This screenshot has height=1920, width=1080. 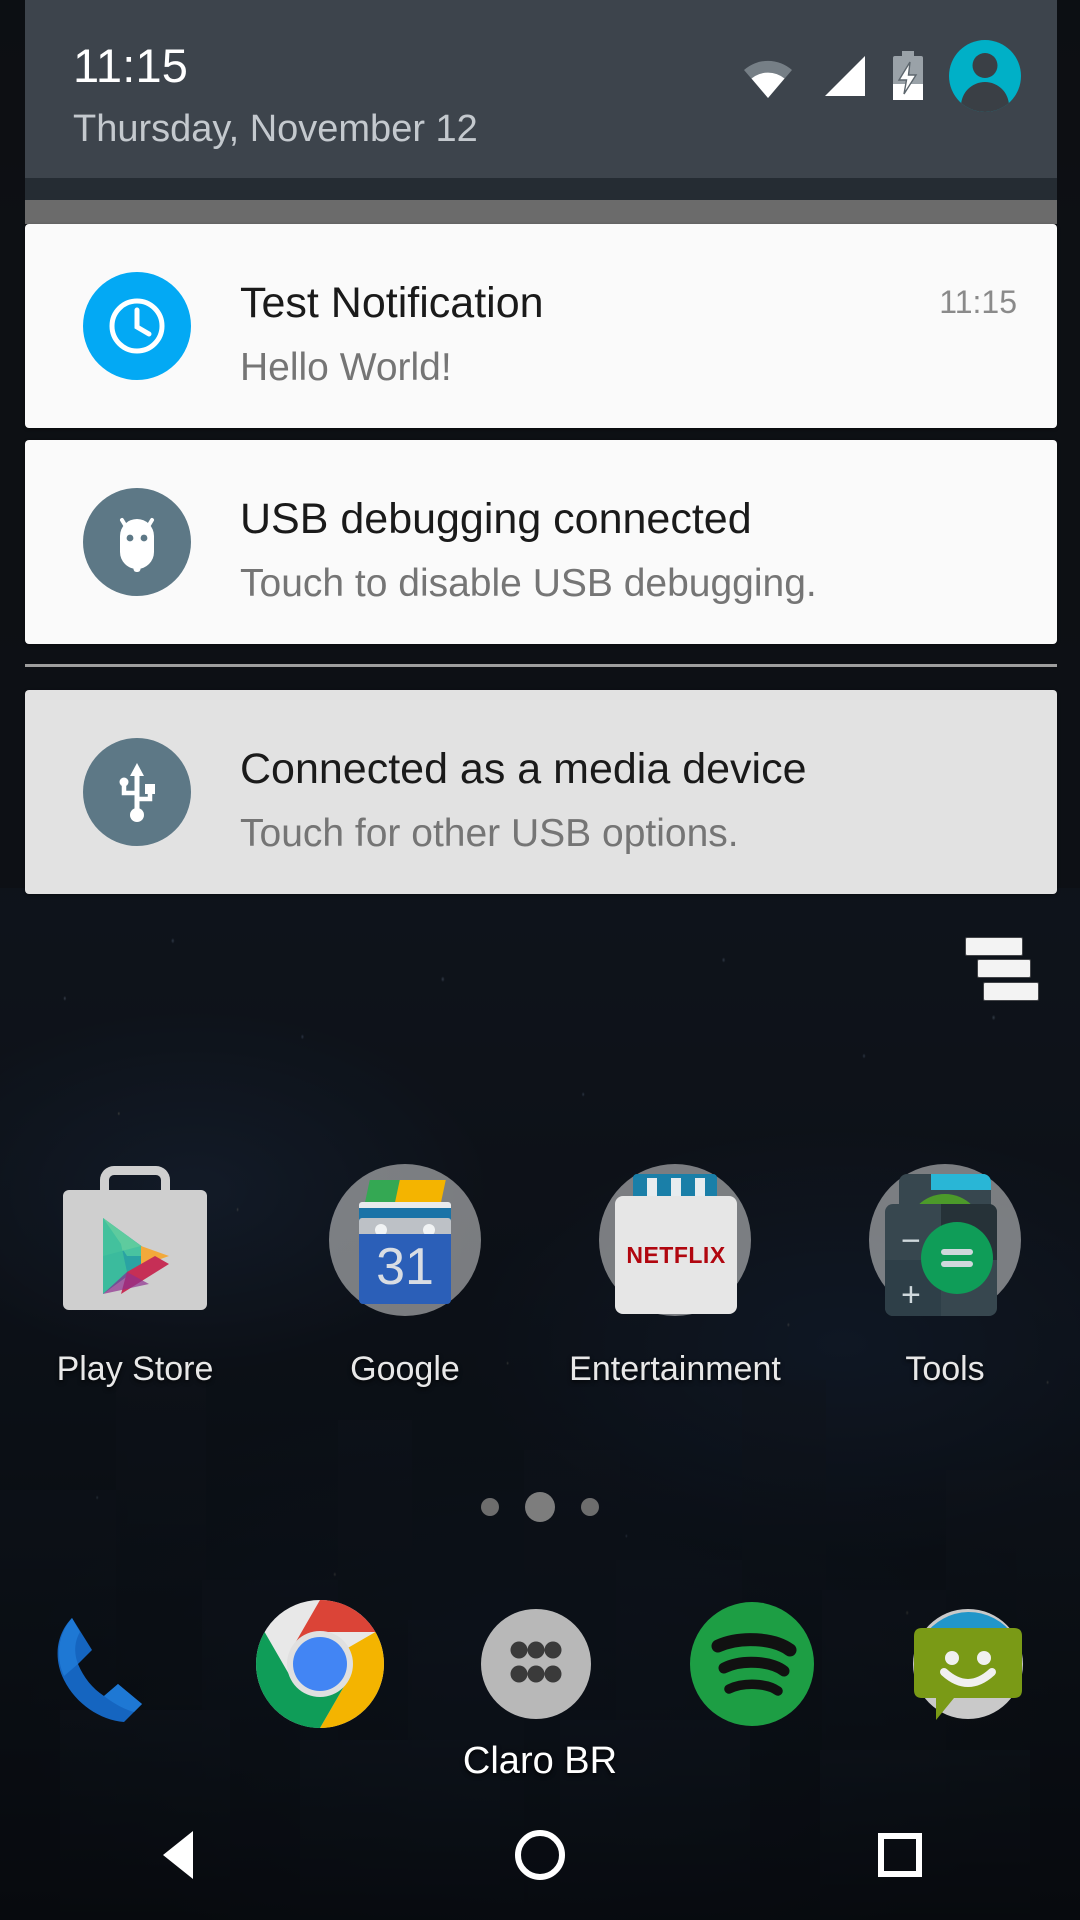 I want to click on app-drawer-icon, so click(x=540, y=1668).